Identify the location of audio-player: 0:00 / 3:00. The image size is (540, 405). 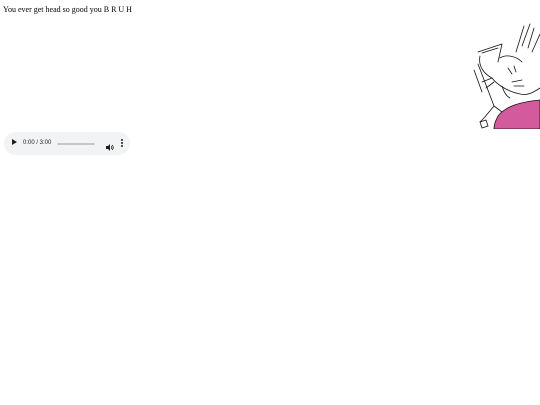
(67, 143).